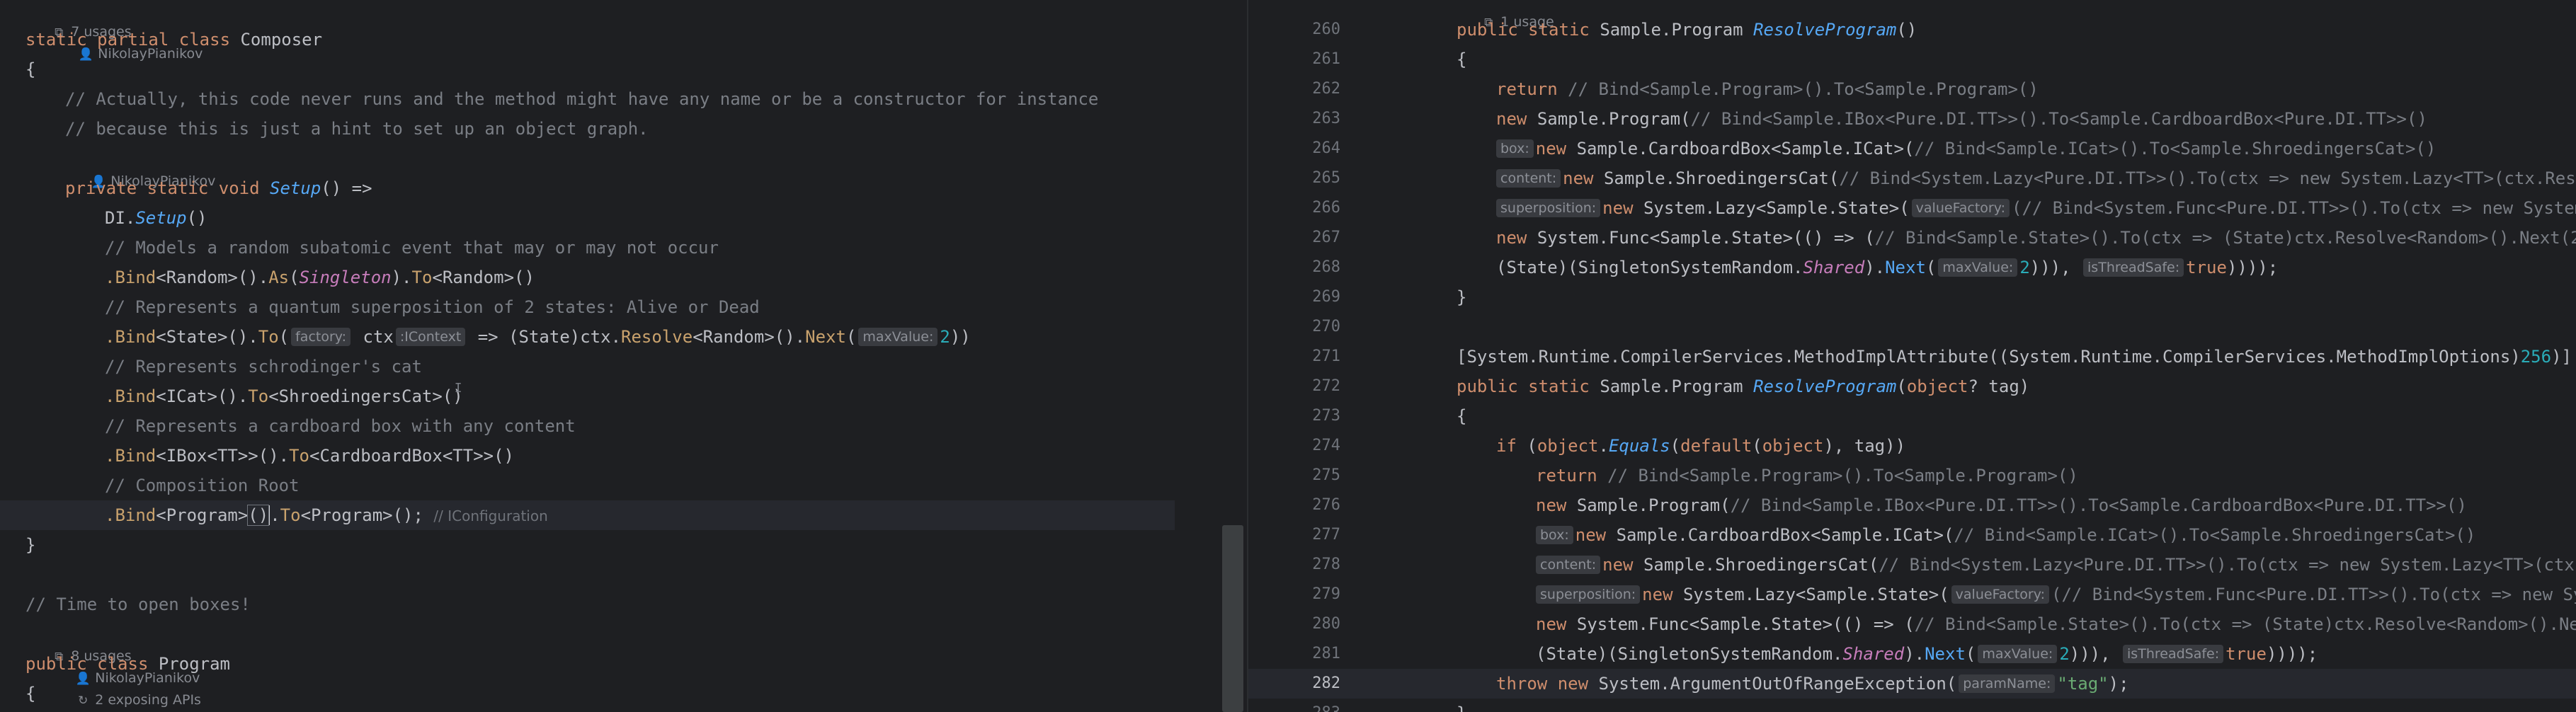 This screenshot has height=712, width=2576. I want to click on line-number: 283, so click(1294, 706).